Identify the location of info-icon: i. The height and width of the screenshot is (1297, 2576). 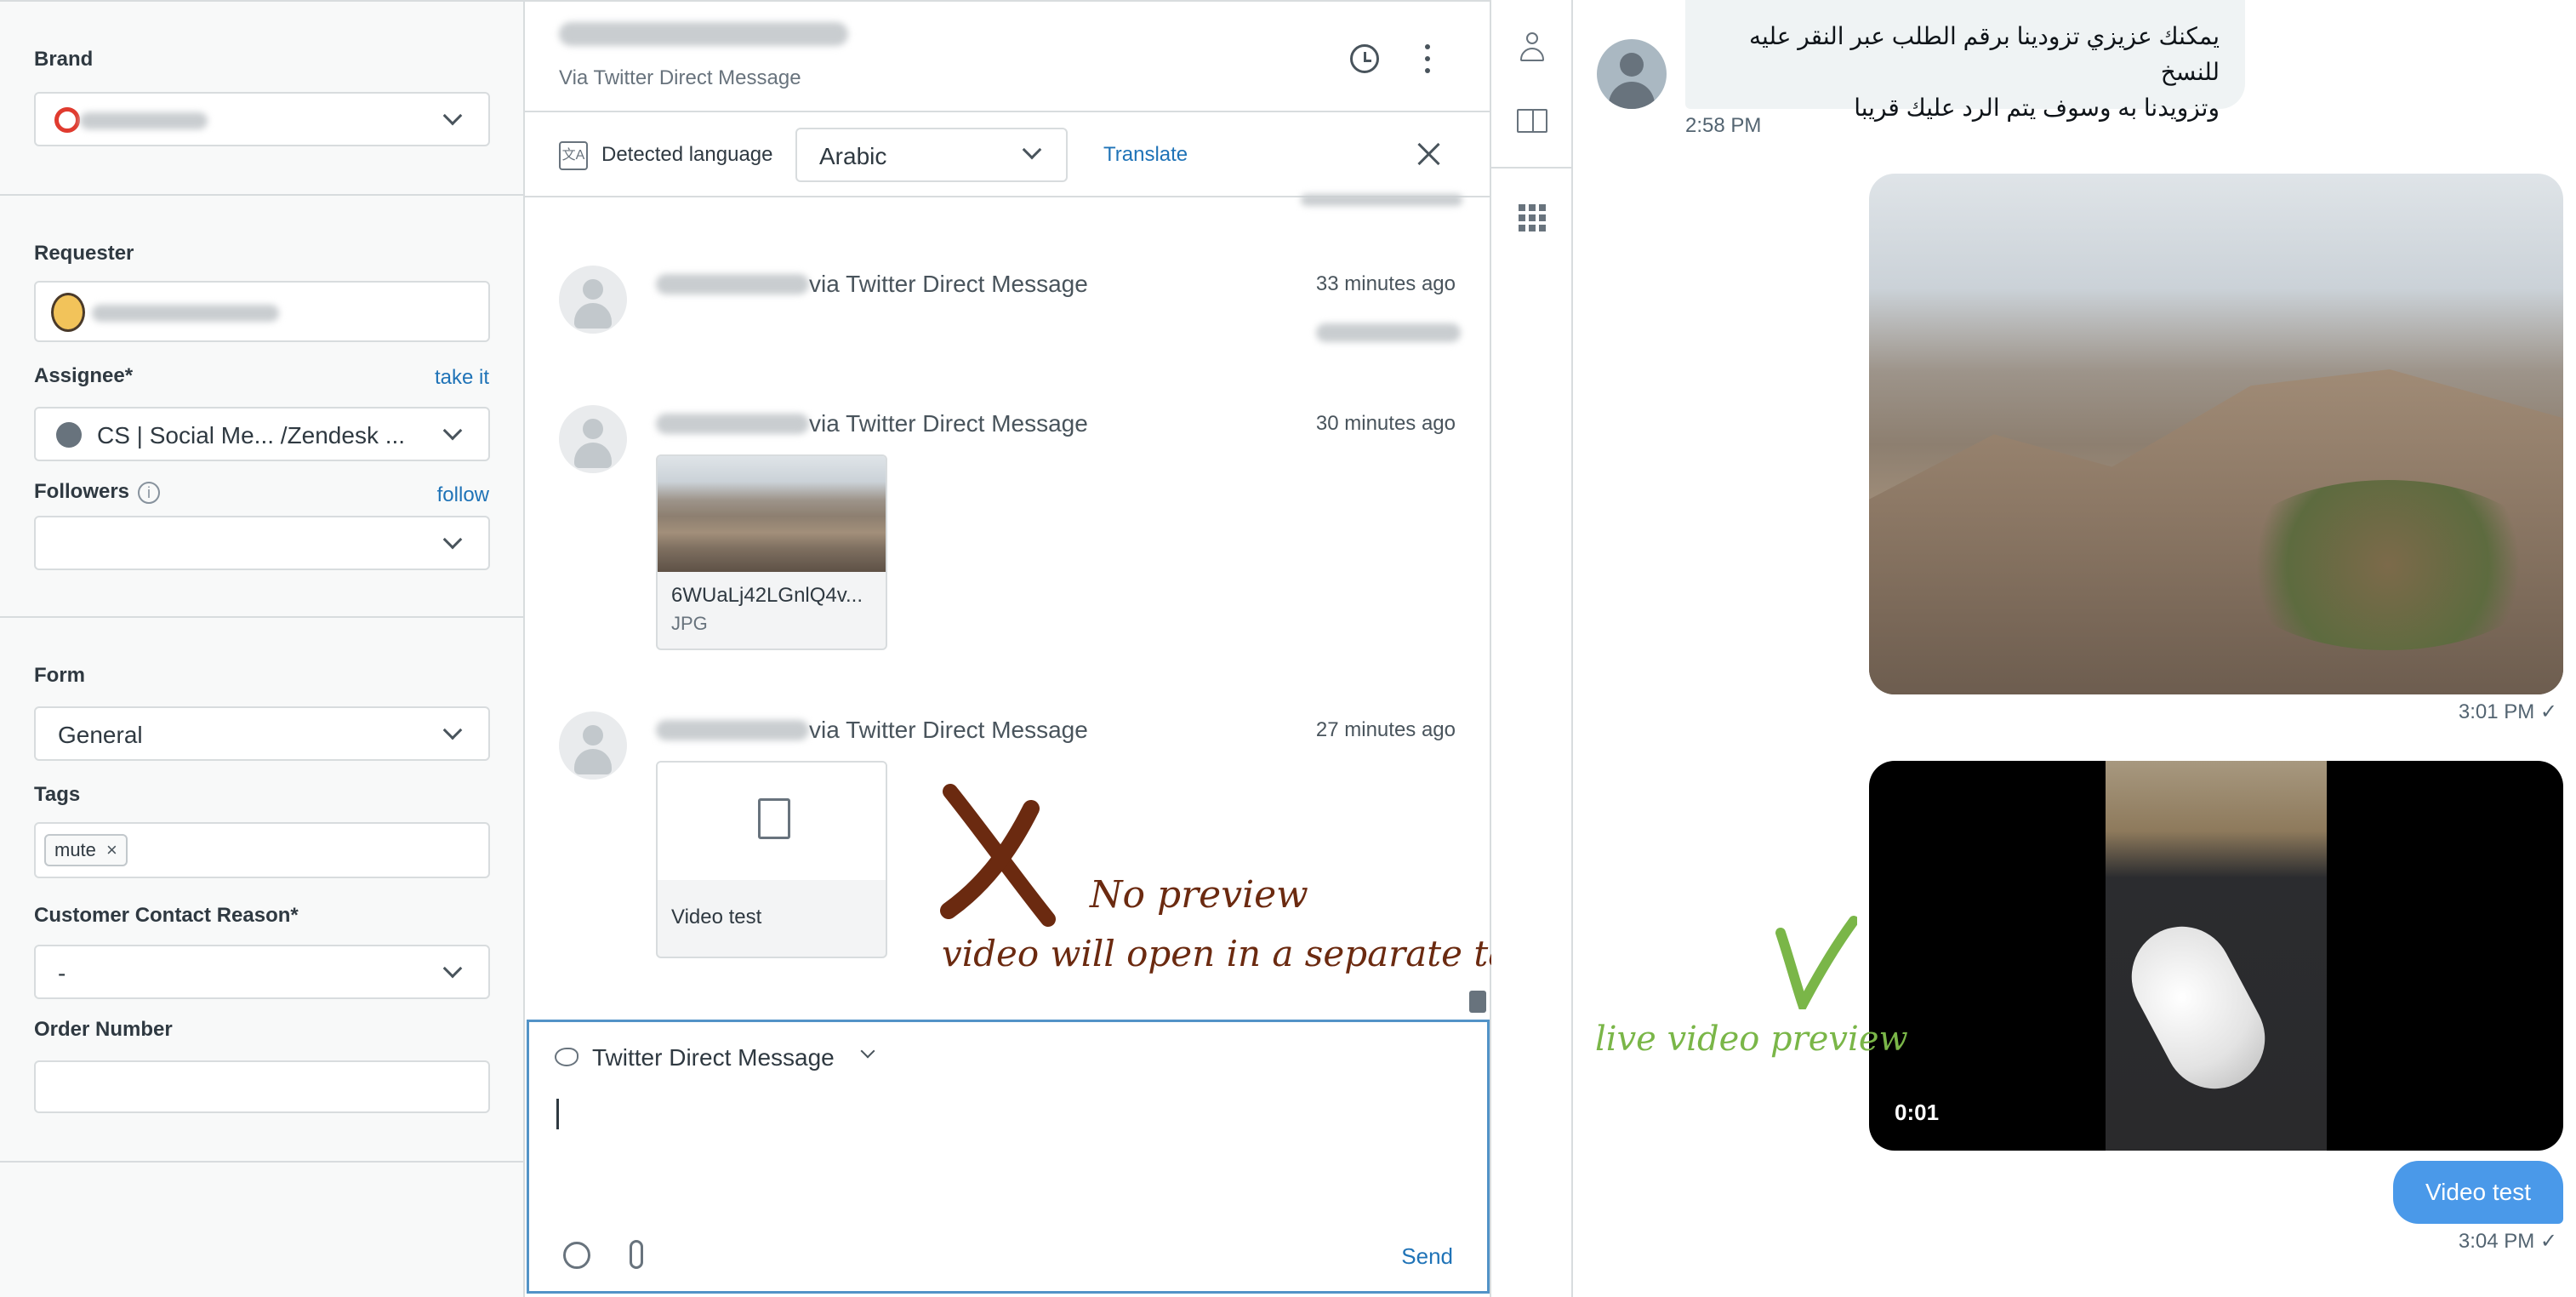
(149, 493).